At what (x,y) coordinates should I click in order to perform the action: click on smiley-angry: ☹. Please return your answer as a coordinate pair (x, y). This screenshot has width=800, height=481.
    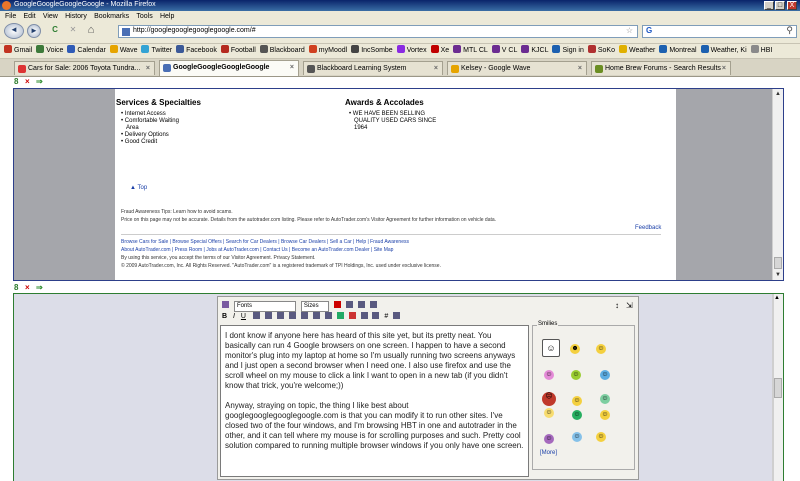
    Looking at the image, I should click on (549, 399).